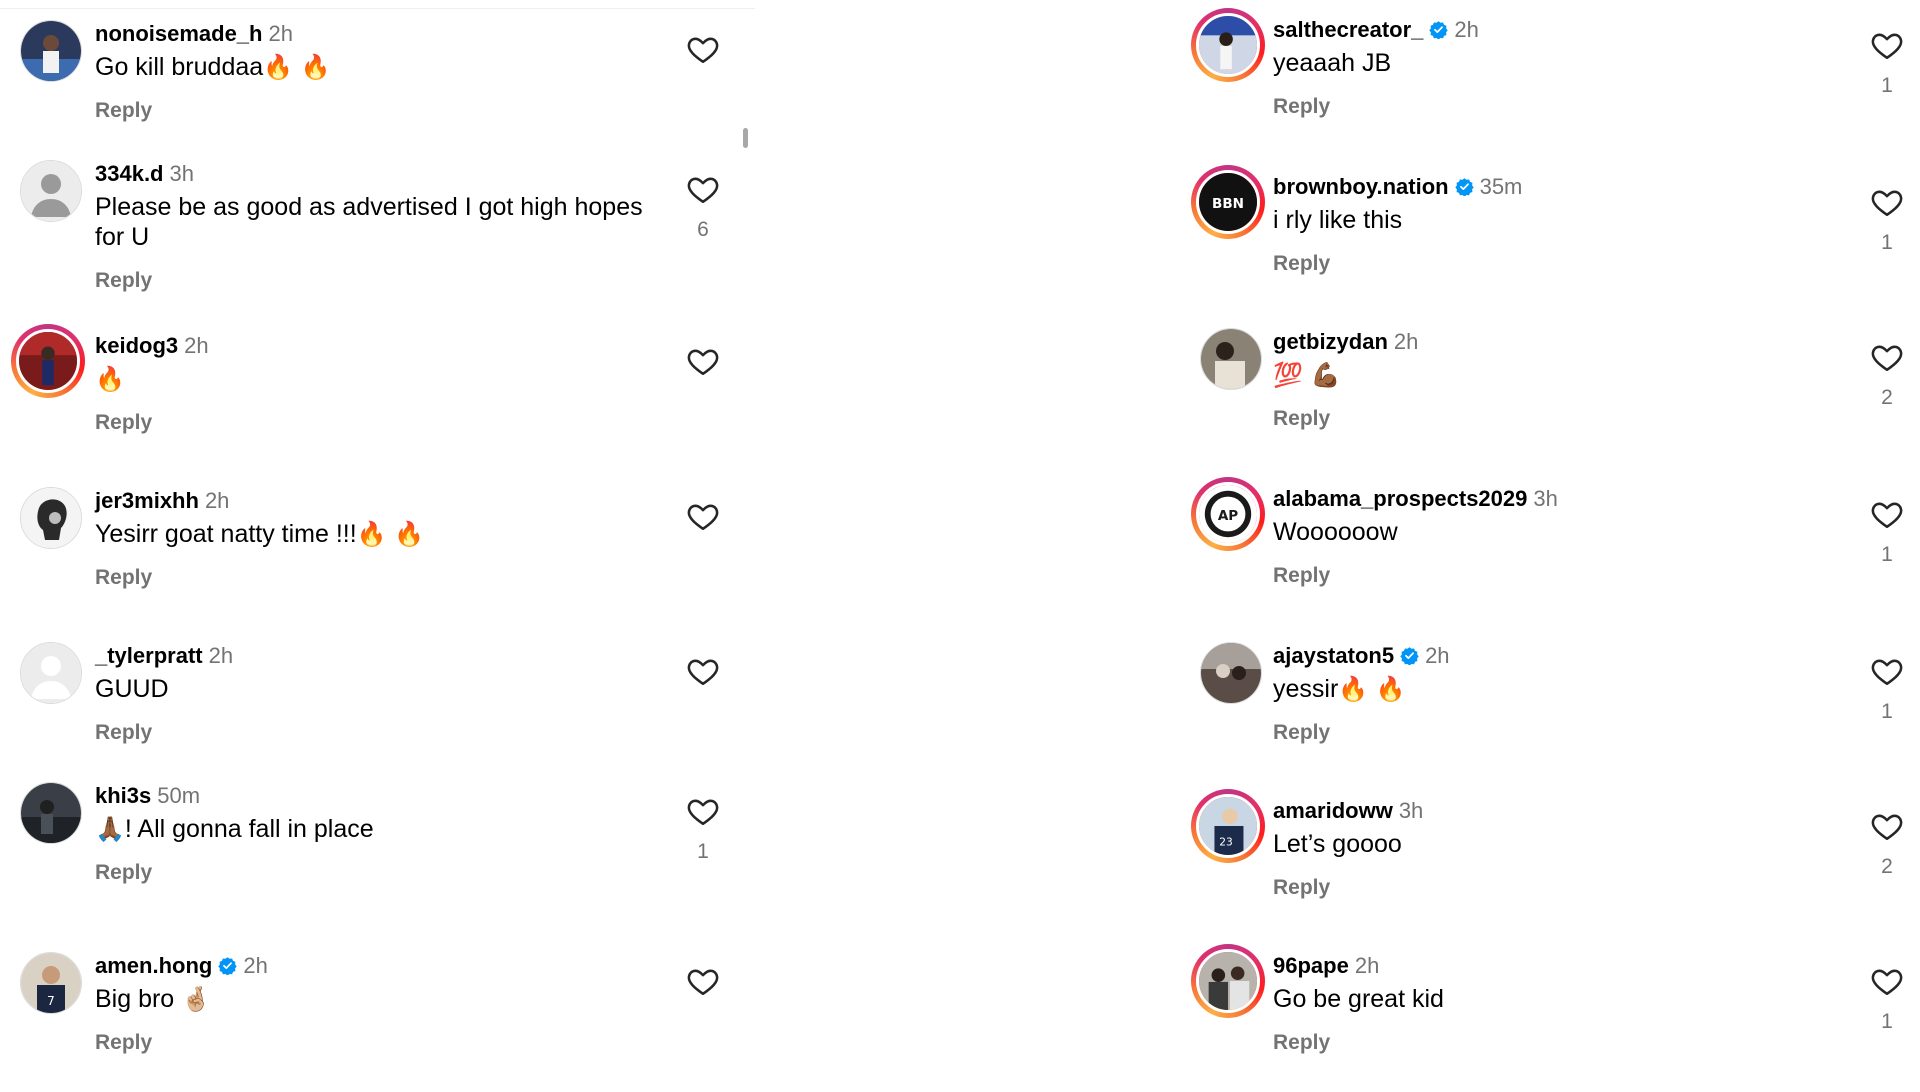 This screenshot has width=1920, height=1092. I want to click on comment-text-content: Yesirr goat natty time !!!, so click(226, 534).